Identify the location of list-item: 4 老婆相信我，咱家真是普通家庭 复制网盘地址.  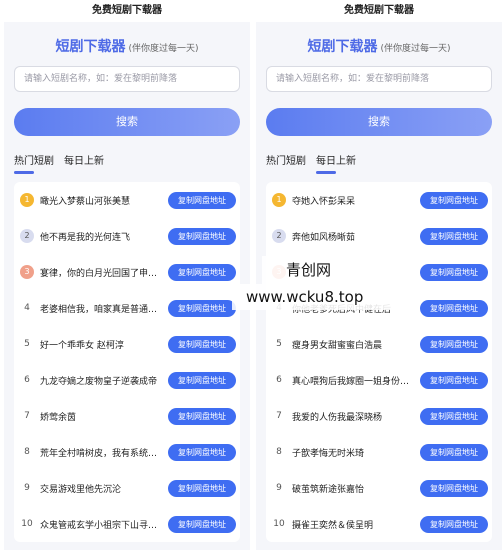
(127, 308).